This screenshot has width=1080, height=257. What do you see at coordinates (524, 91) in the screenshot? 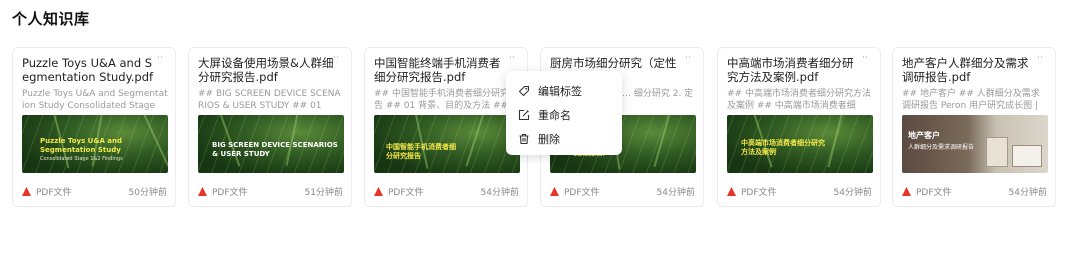
I see `tag-icon` at bounding box center [524, 91].